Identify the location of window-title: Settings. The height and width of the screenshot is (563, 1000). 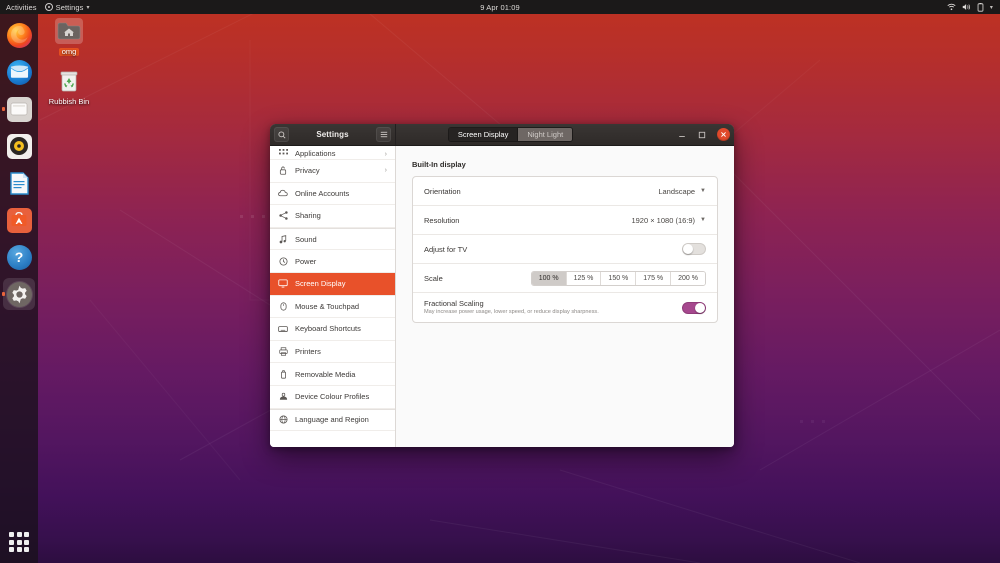
(332, 134).